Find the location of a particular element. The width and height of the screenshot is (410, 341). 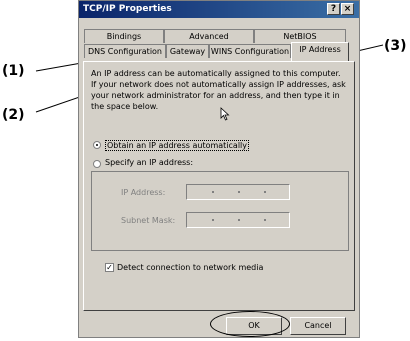

help-button: ? is located at coordinates (333, 9).